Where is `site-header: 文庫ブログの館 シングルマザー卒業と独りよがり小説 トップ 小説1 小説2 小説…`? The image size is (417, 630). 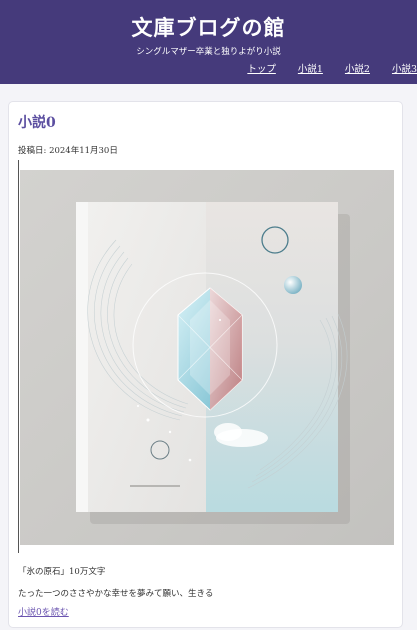 site-header: 文庫ブログの館 シングルマザー卒業と独りよがり小説 トップ 小説1 小説2 小説… is located at coordinates (208, 42).